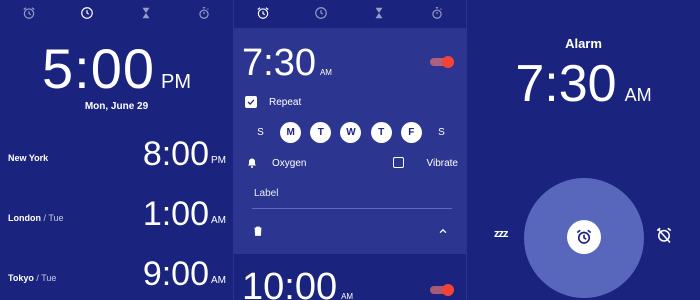 The width and height of the screenshot is (700, 300). Describe the element at coordinates (566, 84) in the screenshot. I see `ringing-time-value: 7:30` at that location.